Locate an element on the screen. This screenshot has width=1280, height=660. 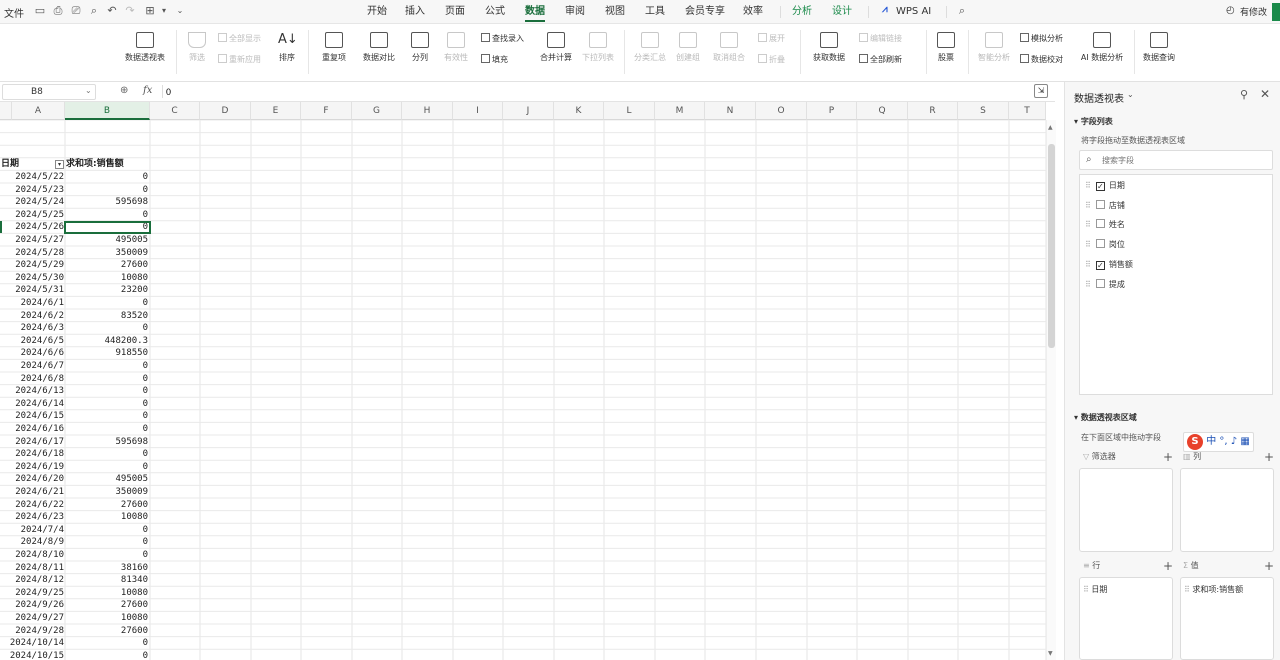
tab-tools: 工具 is located at coordinates (655, 12).